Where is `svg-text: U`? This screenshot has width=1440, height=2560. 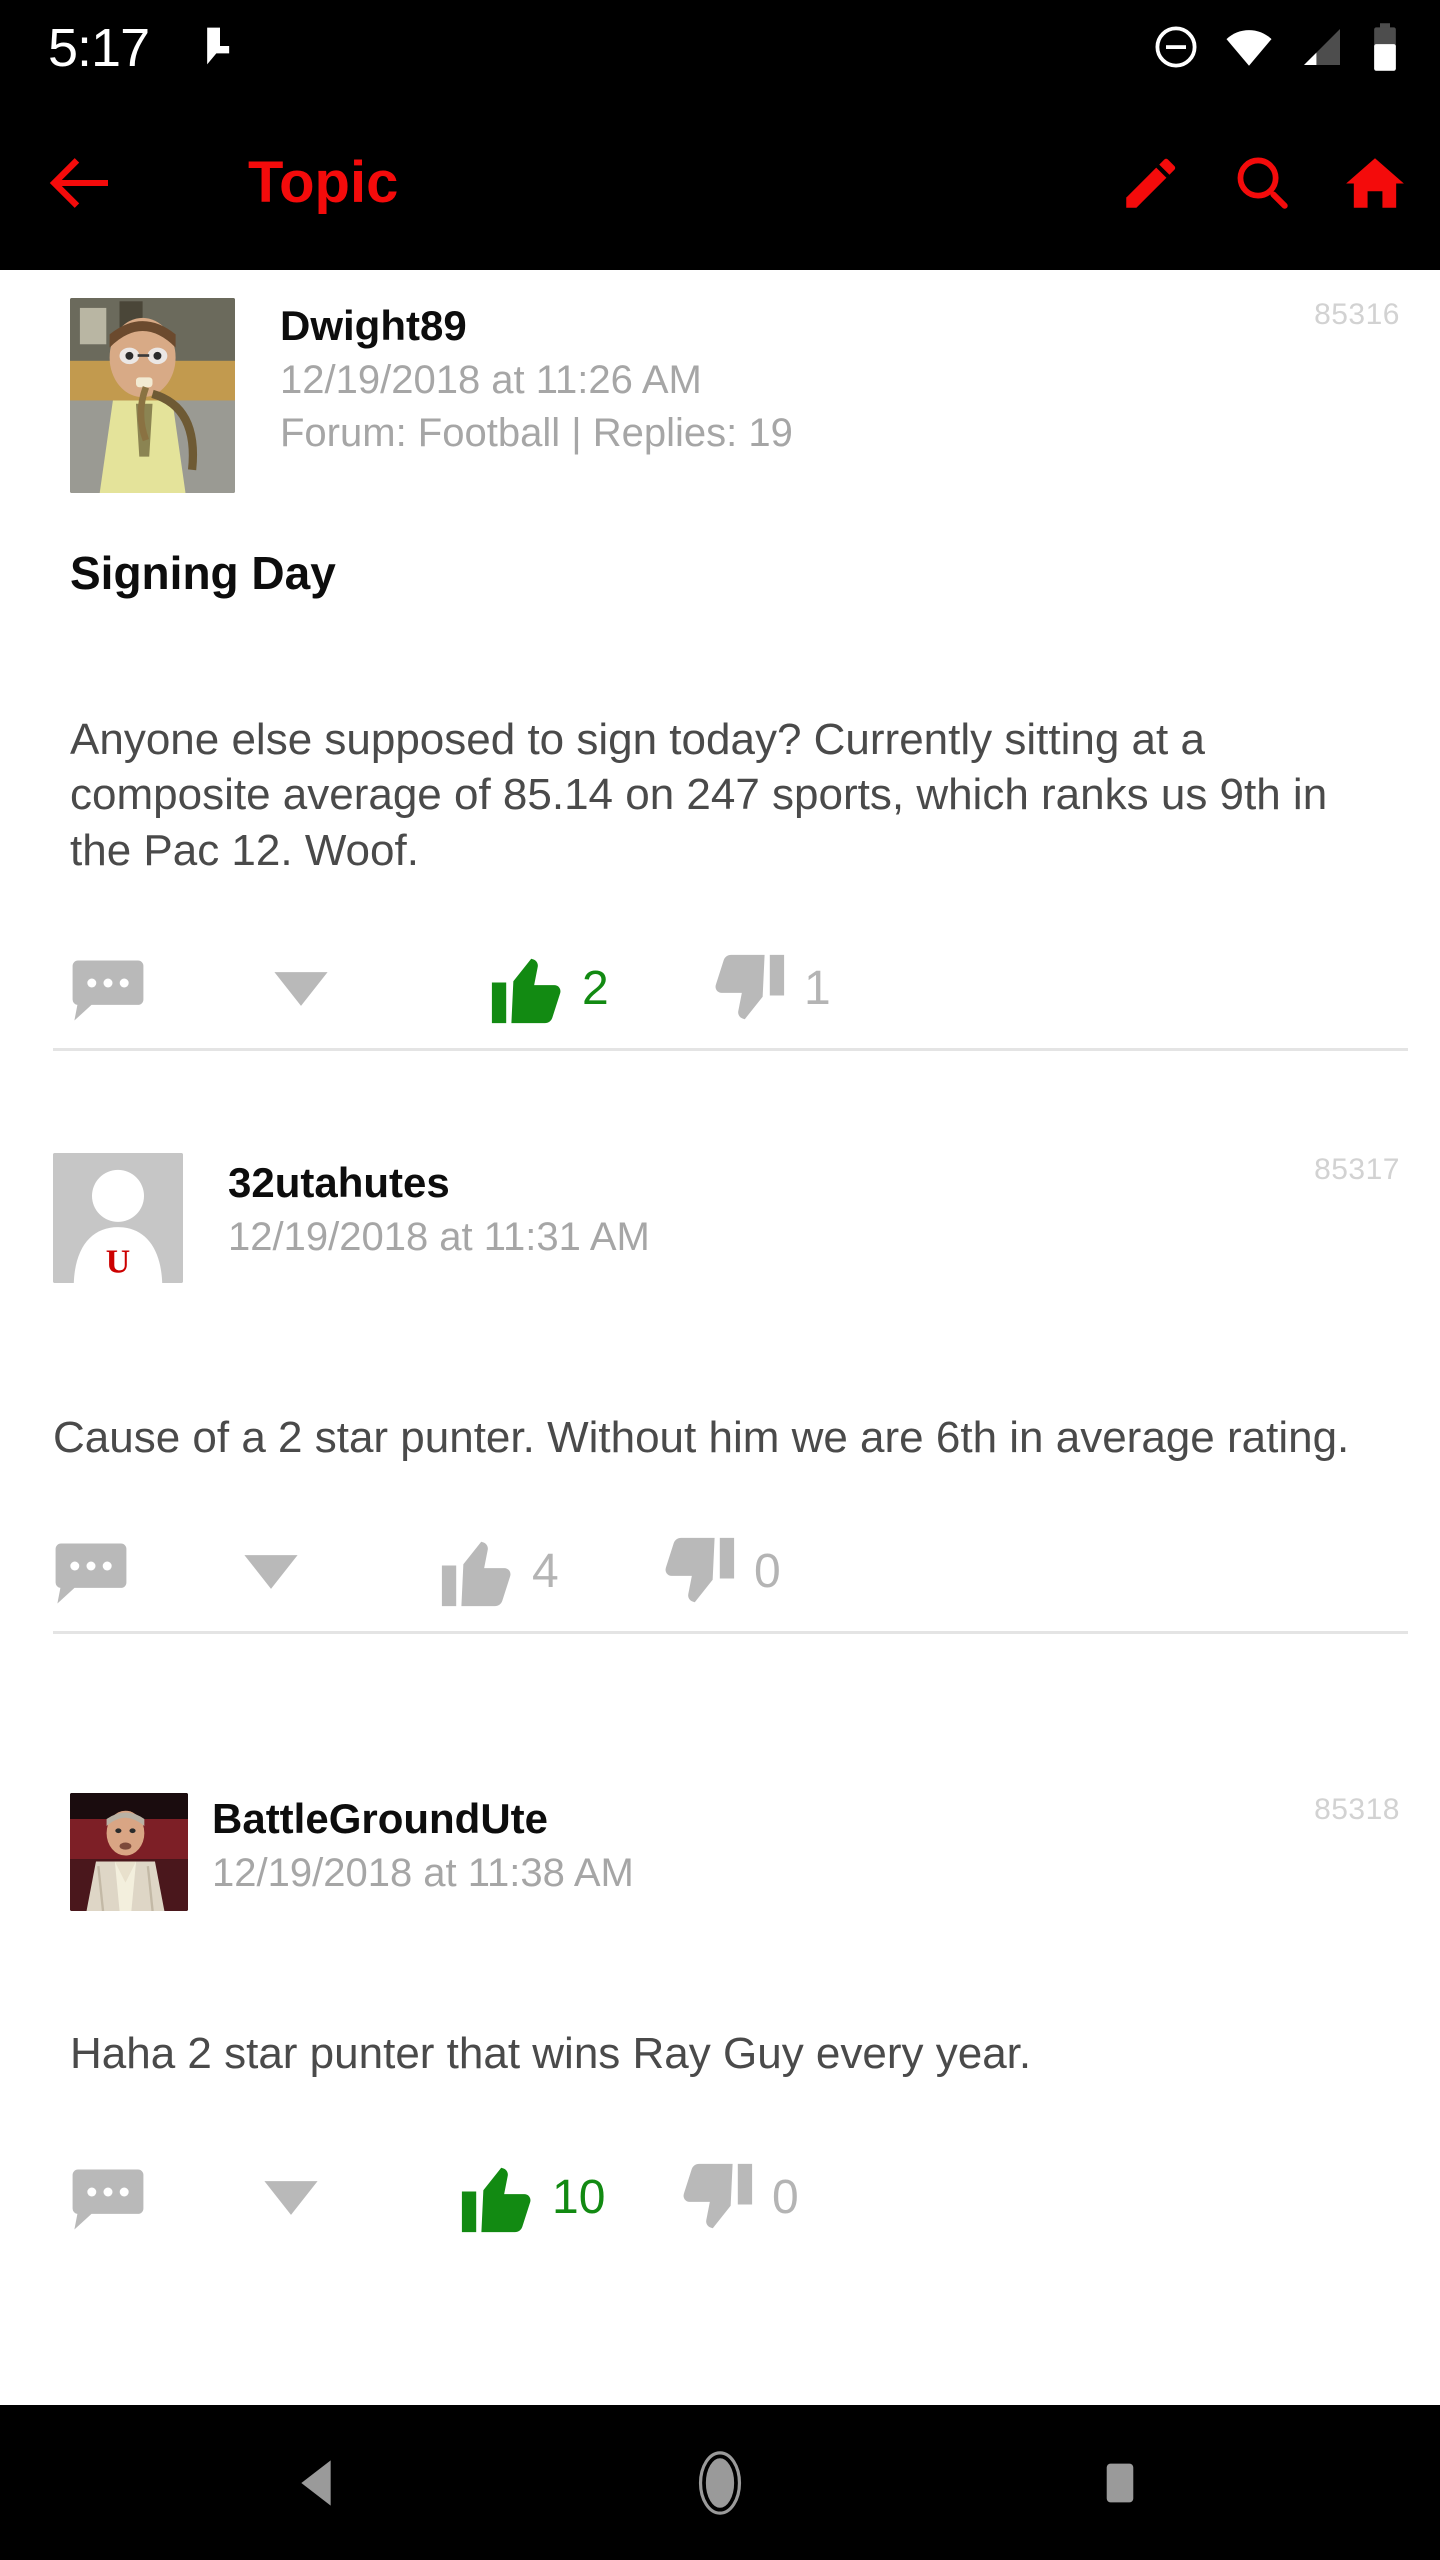 svg-text: U is located at coordinates (118, 1262).